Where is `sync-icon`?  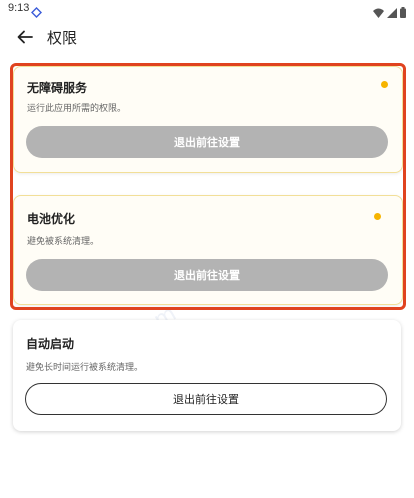 sync-icon is located at coordinates (36, 10).